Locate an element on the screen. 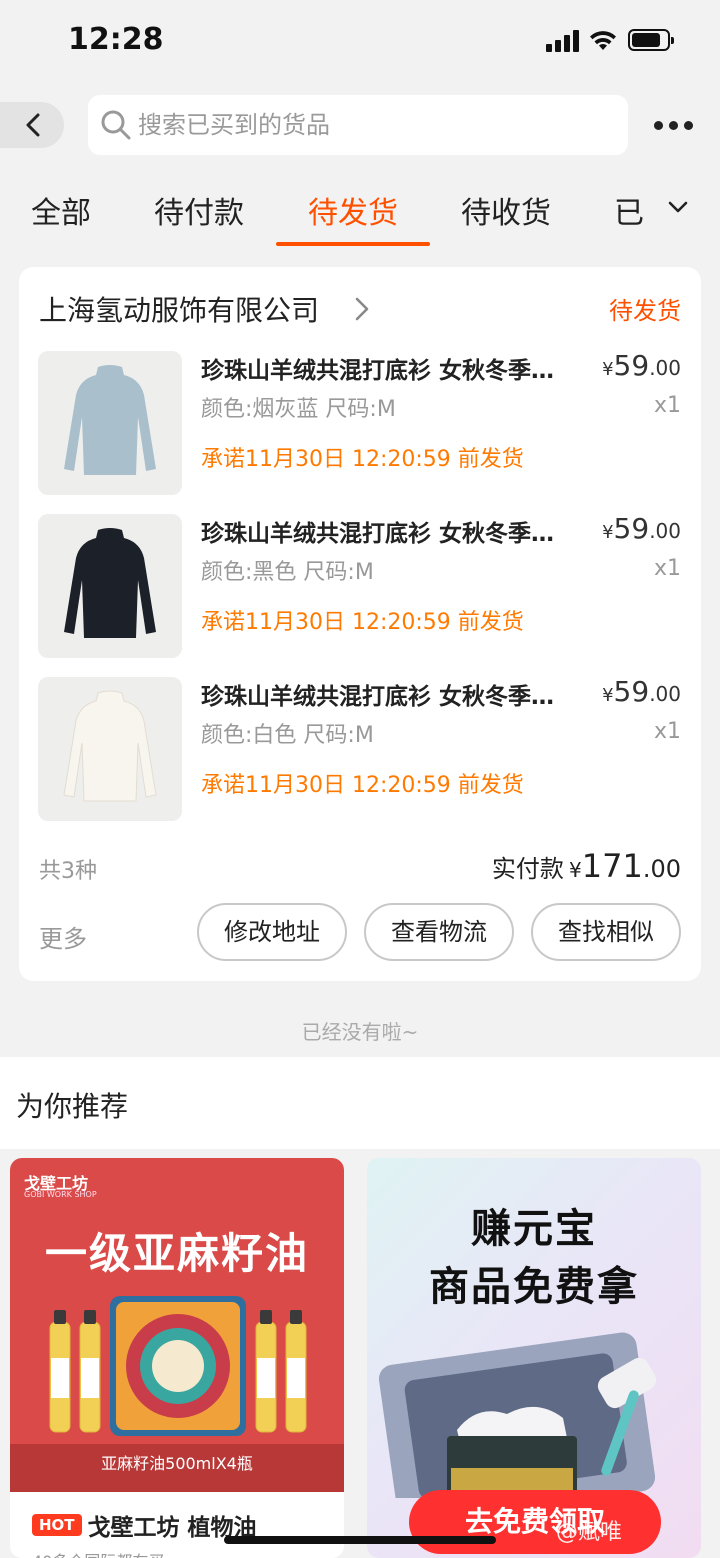 This screenshot has height=1558, width=720. order-tabs: 全部 待付款 待发货 待收货 已 is located at coordinates (360, 214).